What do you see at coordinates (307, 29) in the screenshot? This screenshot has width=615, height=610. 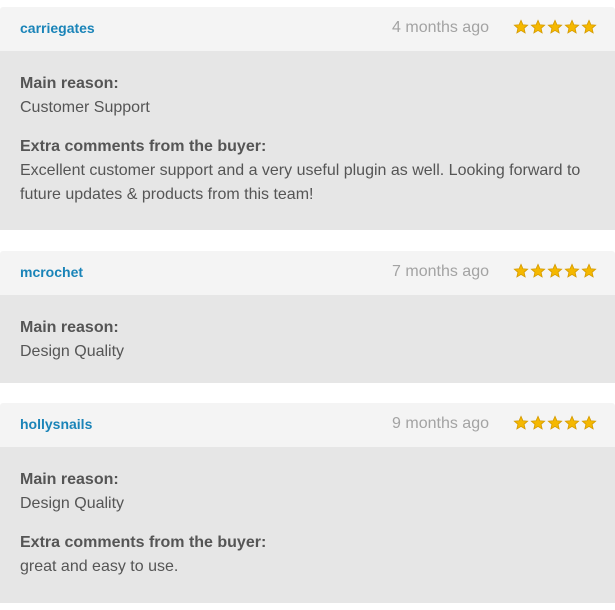 I see `review-header: carriegates 4 months ago` at bounding box center [307, 29].